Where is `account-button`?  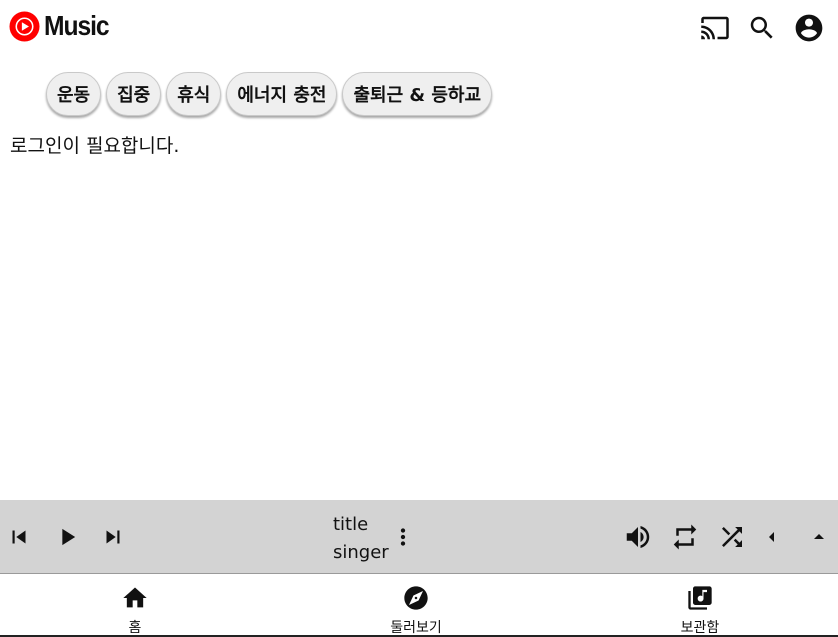 account-button is located at coordinates (809, 28).